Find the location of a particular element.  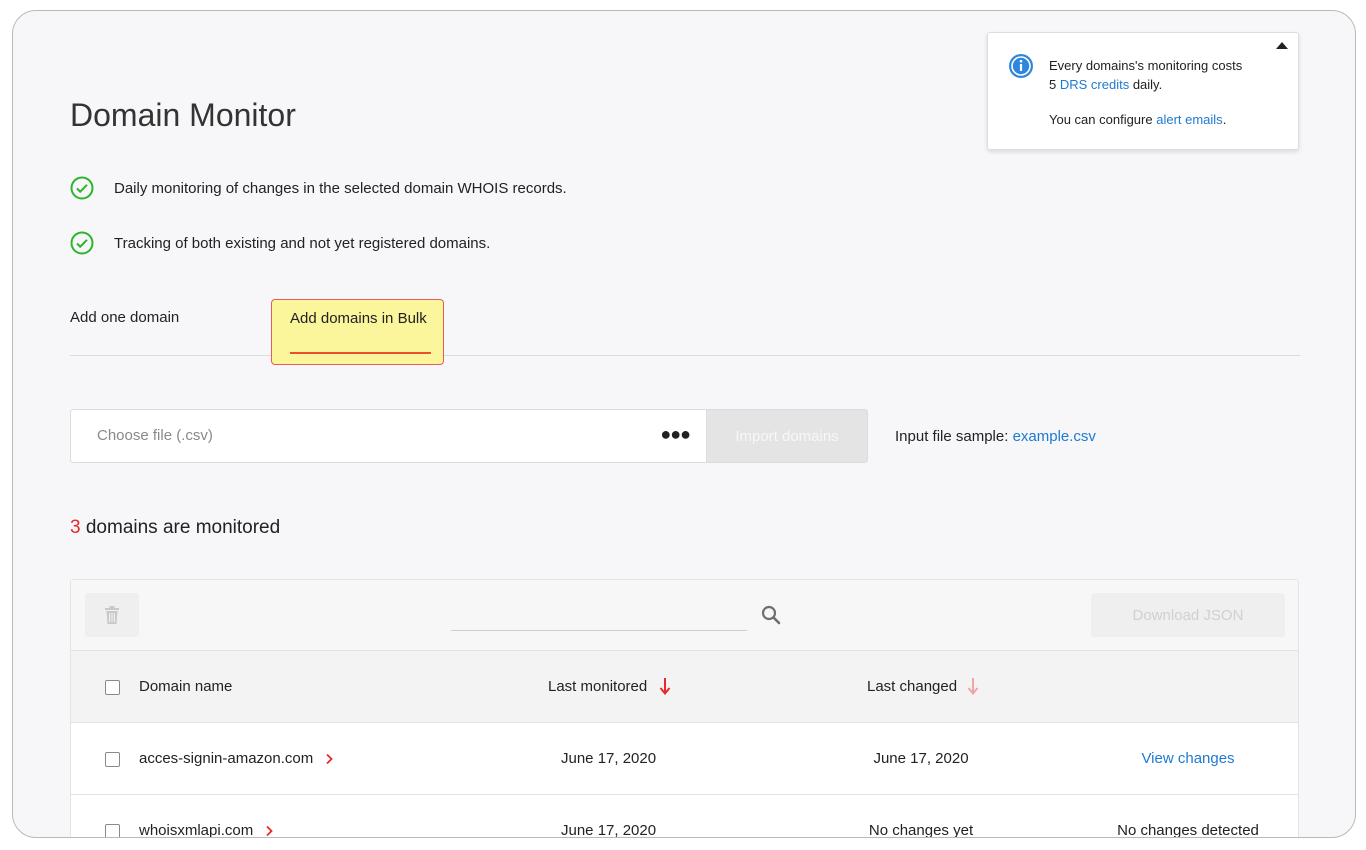

info-alert-line: You can configure alert emails. is located at coordinates (1137, 119).